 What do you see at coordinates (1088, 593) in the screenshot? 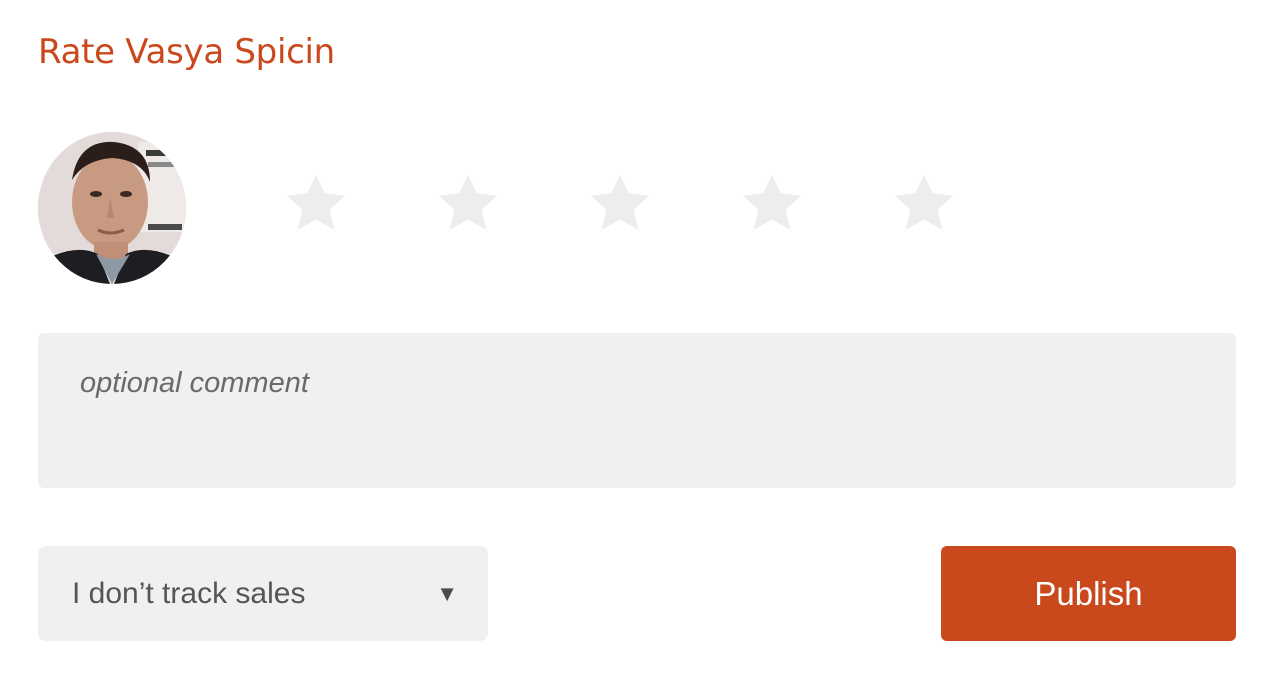
I see `publish-button: Publish` at bounding box center [1088, 593].